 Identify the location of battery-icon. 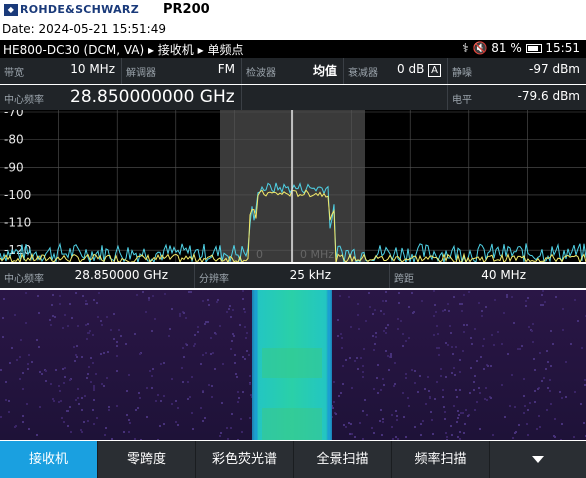
(533, 48).